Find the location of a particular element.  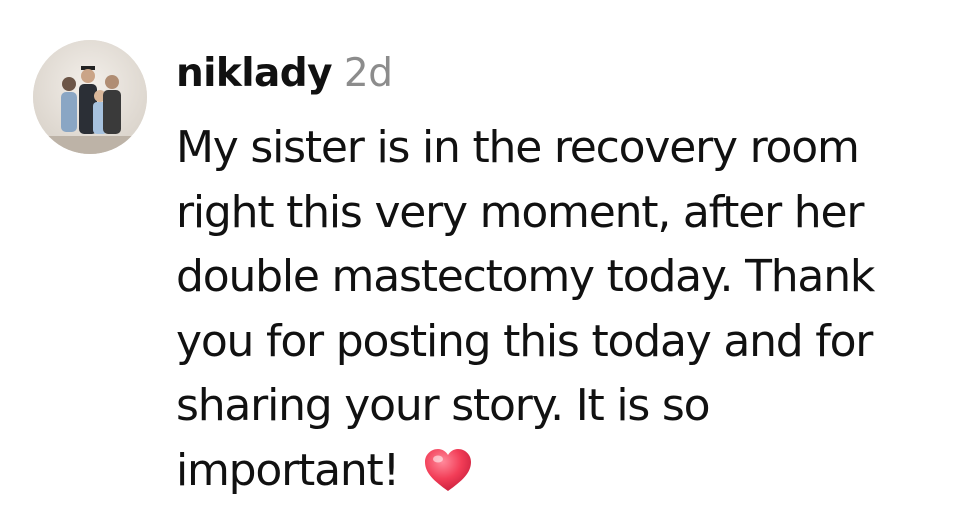

comment-text-line-3: double mastectomy today. Thank is located at coordinates (525, 276).